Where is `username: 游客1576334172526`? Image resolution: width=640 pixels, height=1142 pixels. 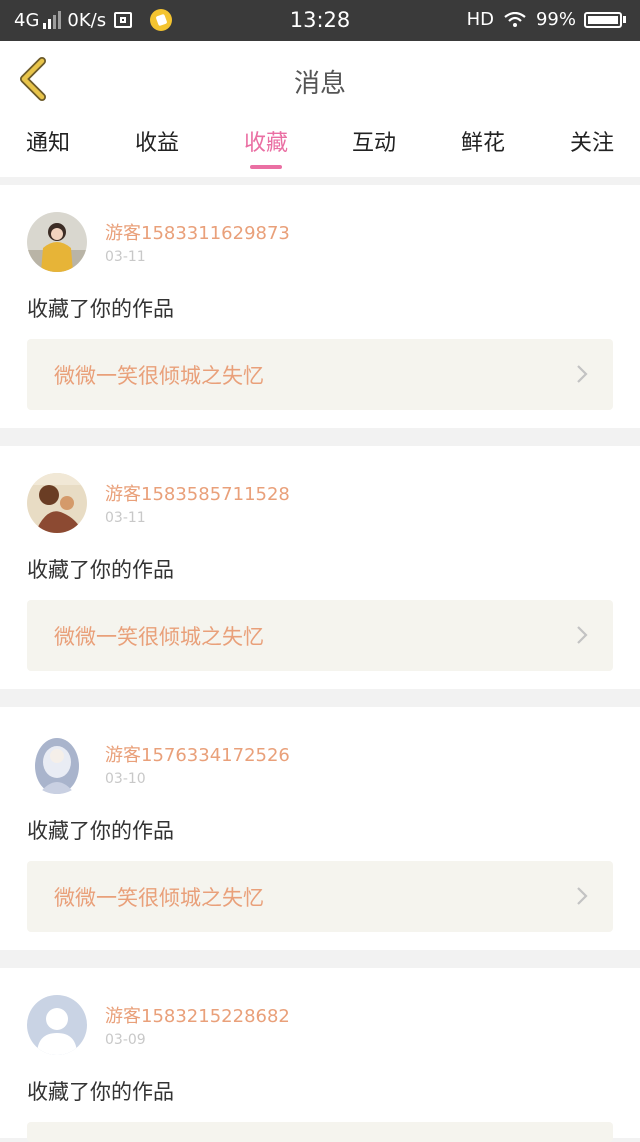
username: 游客1576334172526 is located at coordinates (197, 754).